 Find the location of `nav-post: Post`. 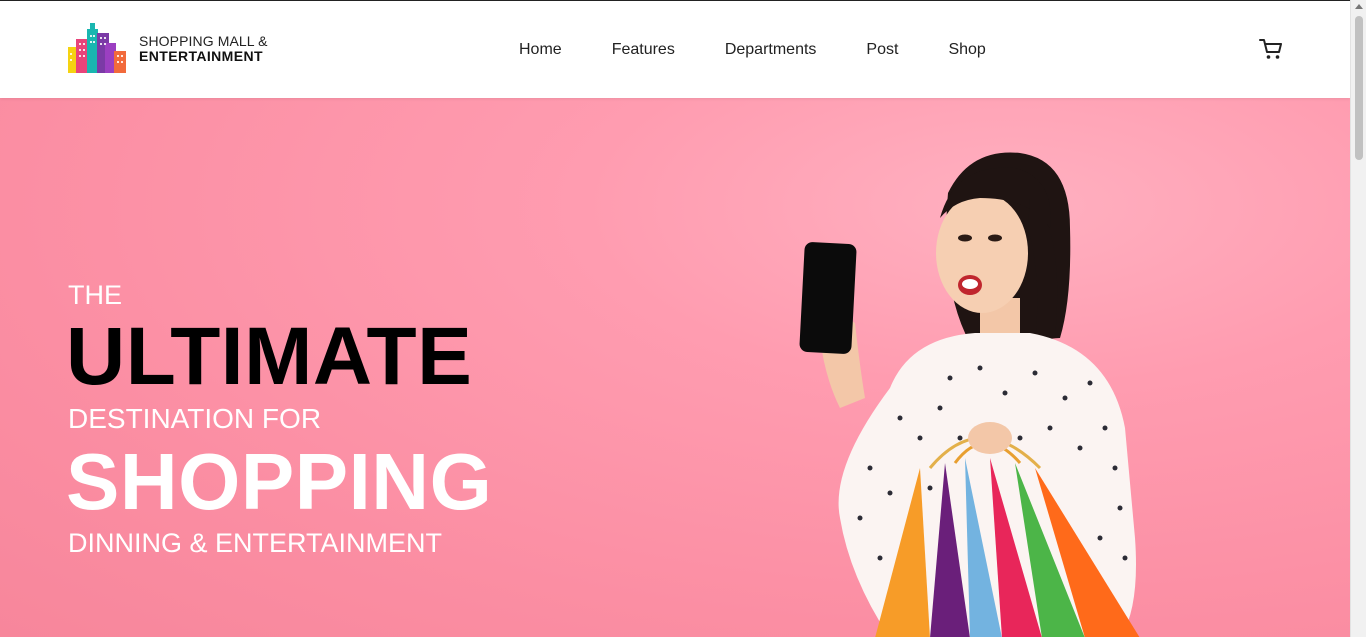

nav-post: Post is located at coordinates (882, 50).